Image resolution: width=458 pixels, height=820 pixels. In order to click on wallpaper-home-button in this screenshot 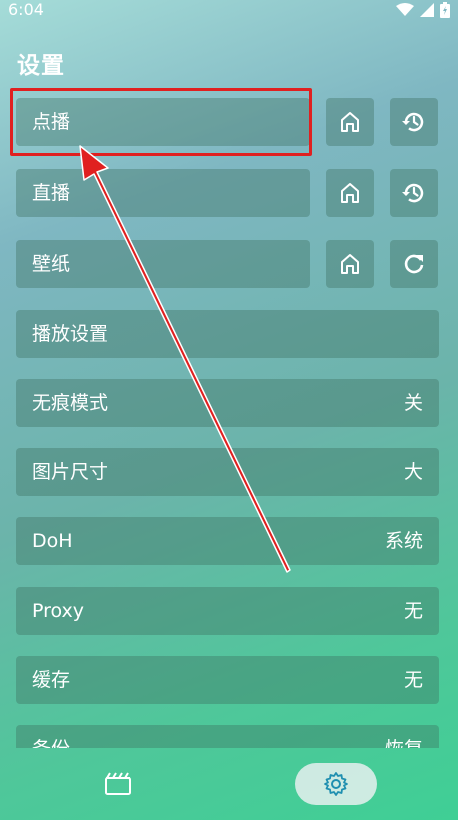, I will do `click(350, 264)`.